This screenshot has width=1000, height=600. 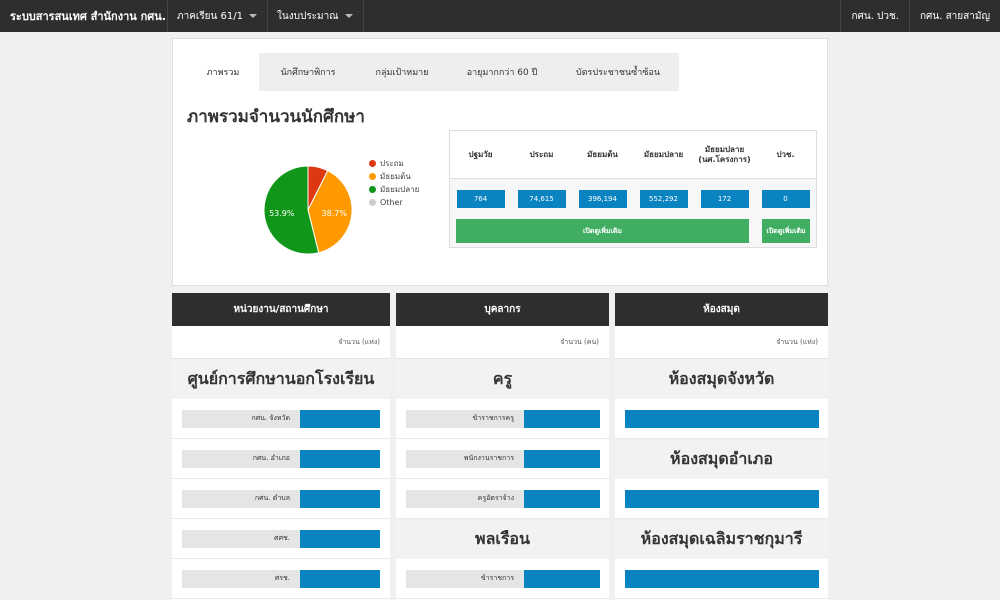 What do you see at coordinates (465, 458) in the screenshot?
I see `row-label: พนักงานราชการ` at bounding box center [465, 458].